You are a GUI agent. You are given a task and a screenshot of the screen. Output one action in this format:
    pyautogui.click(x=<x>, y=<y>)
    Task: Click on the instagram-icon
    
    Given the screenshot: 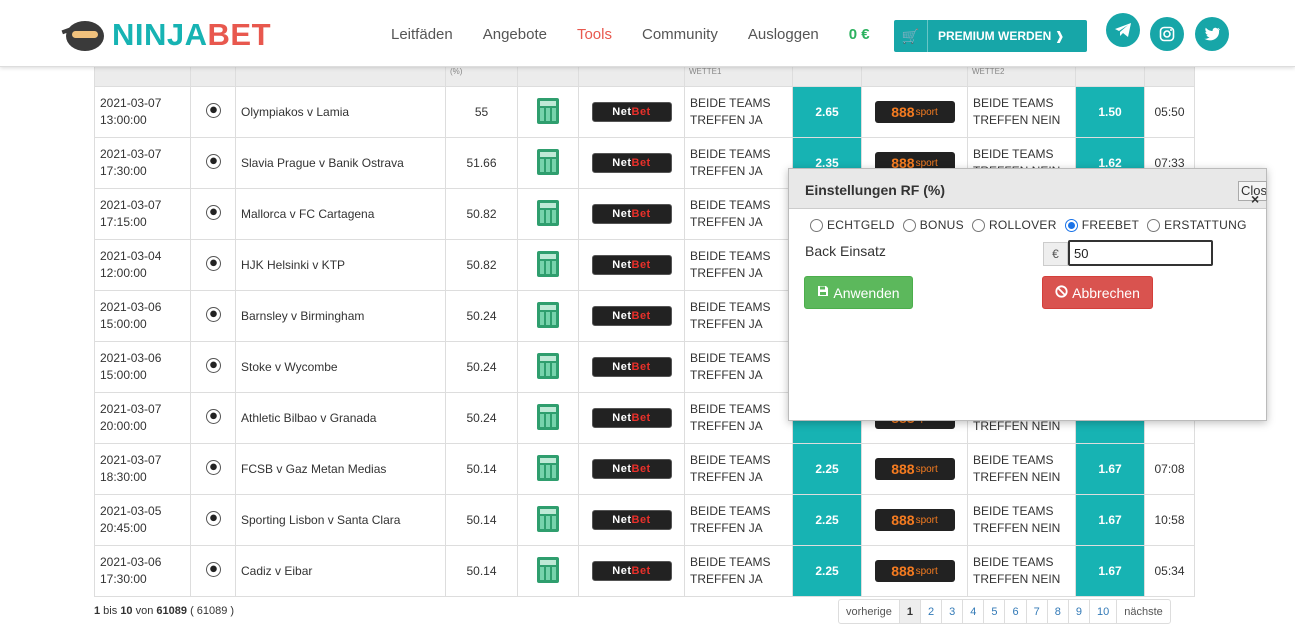 What is the action you would take?
    pyautogui.click(x=1167, y=34)
    